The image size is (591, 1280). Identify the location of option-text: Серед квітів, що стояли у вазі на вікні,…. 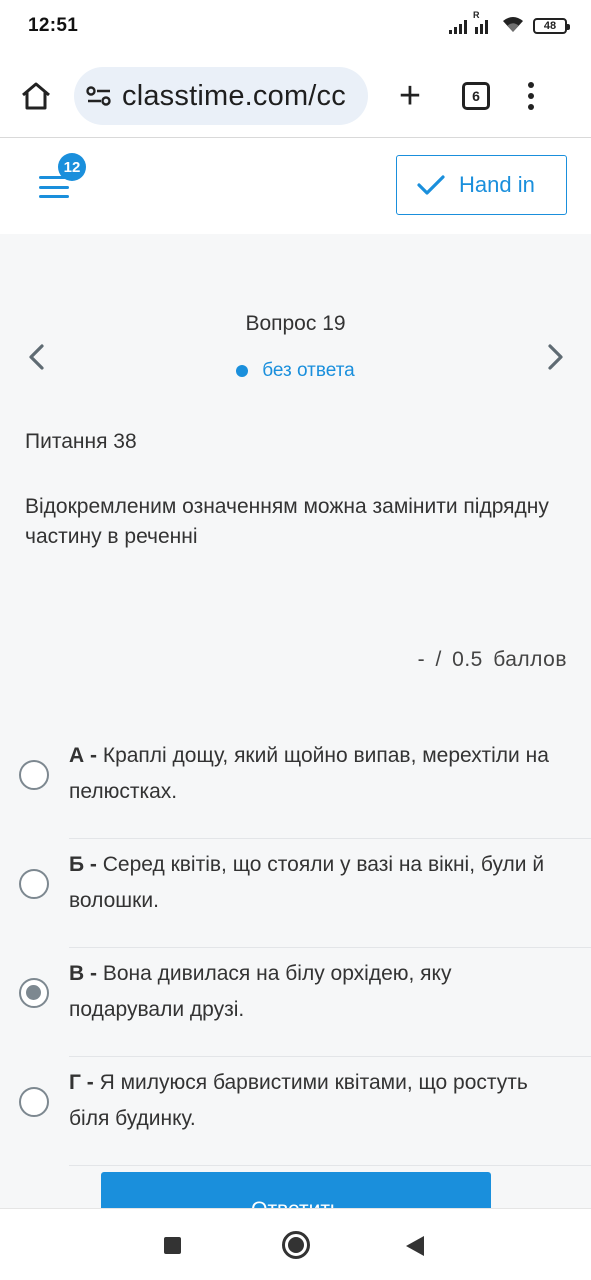
(307, 882).